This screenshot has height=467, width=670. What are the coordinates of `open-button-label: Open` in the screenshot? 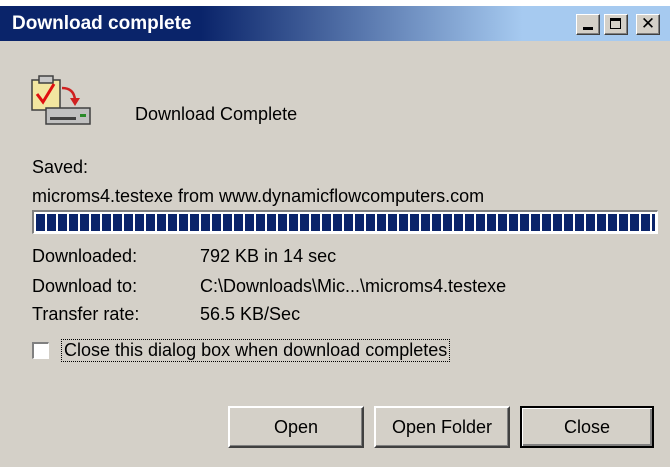 It's located at (296, 426).